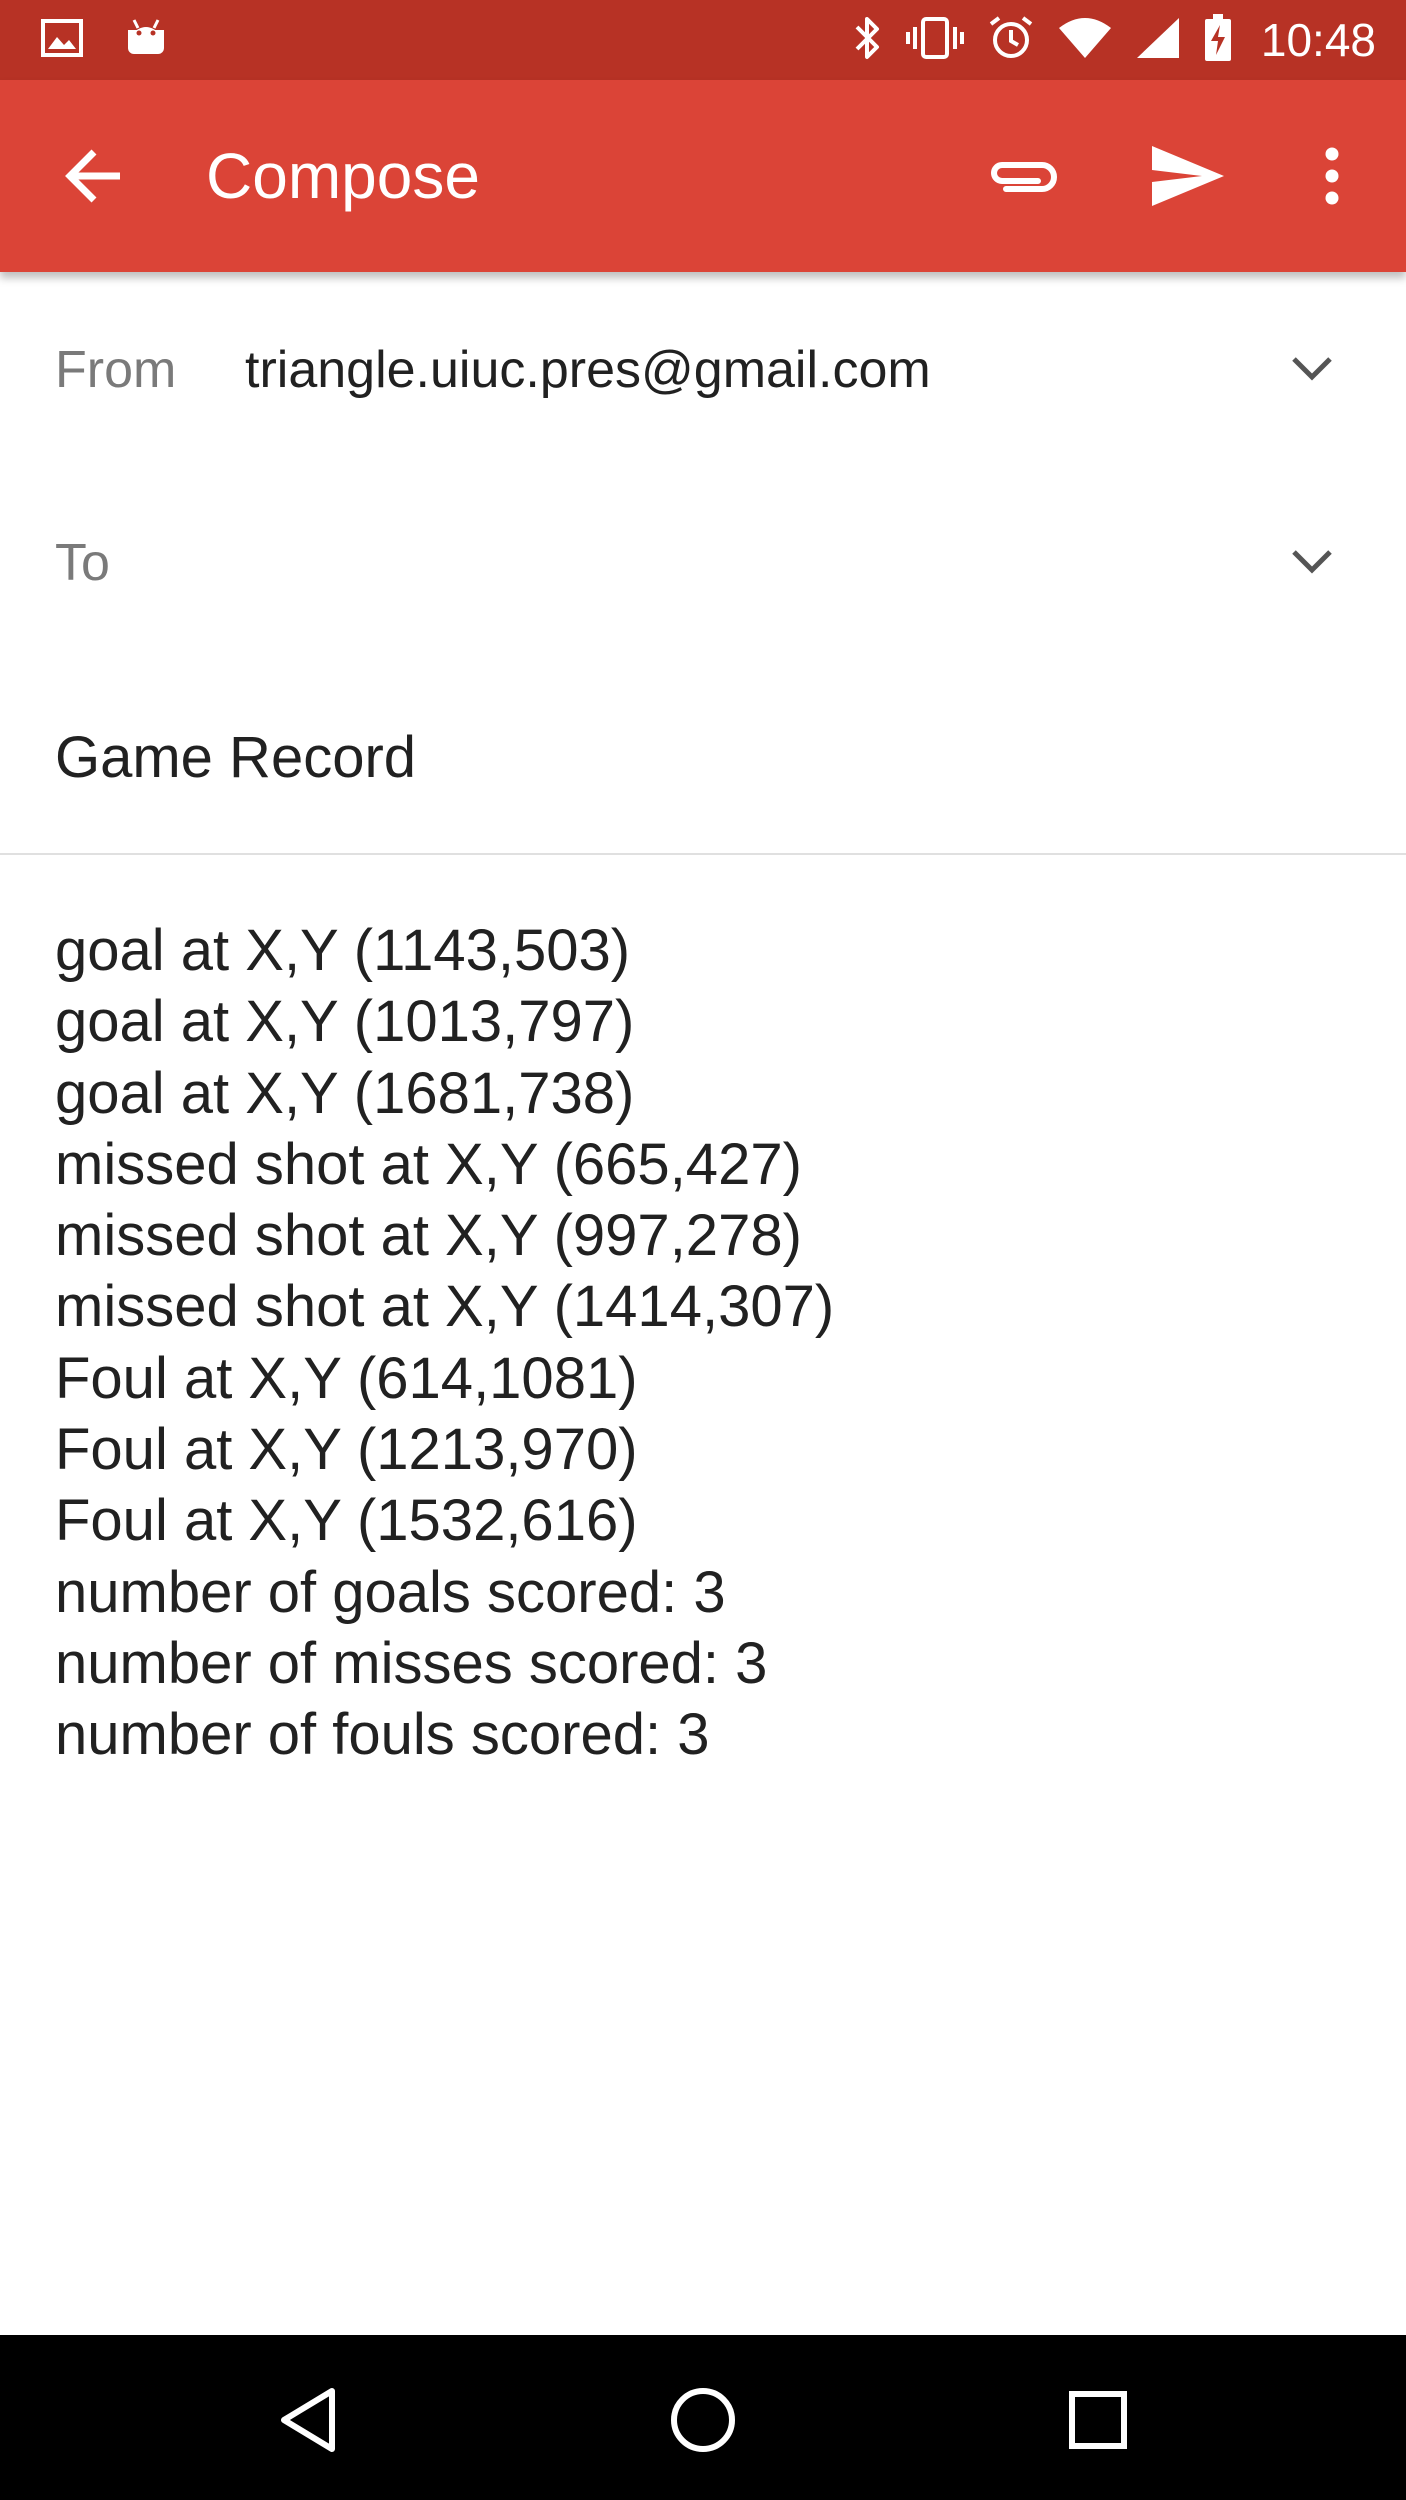  I want to click on recents-nav-icon, so click(1098, 2420).